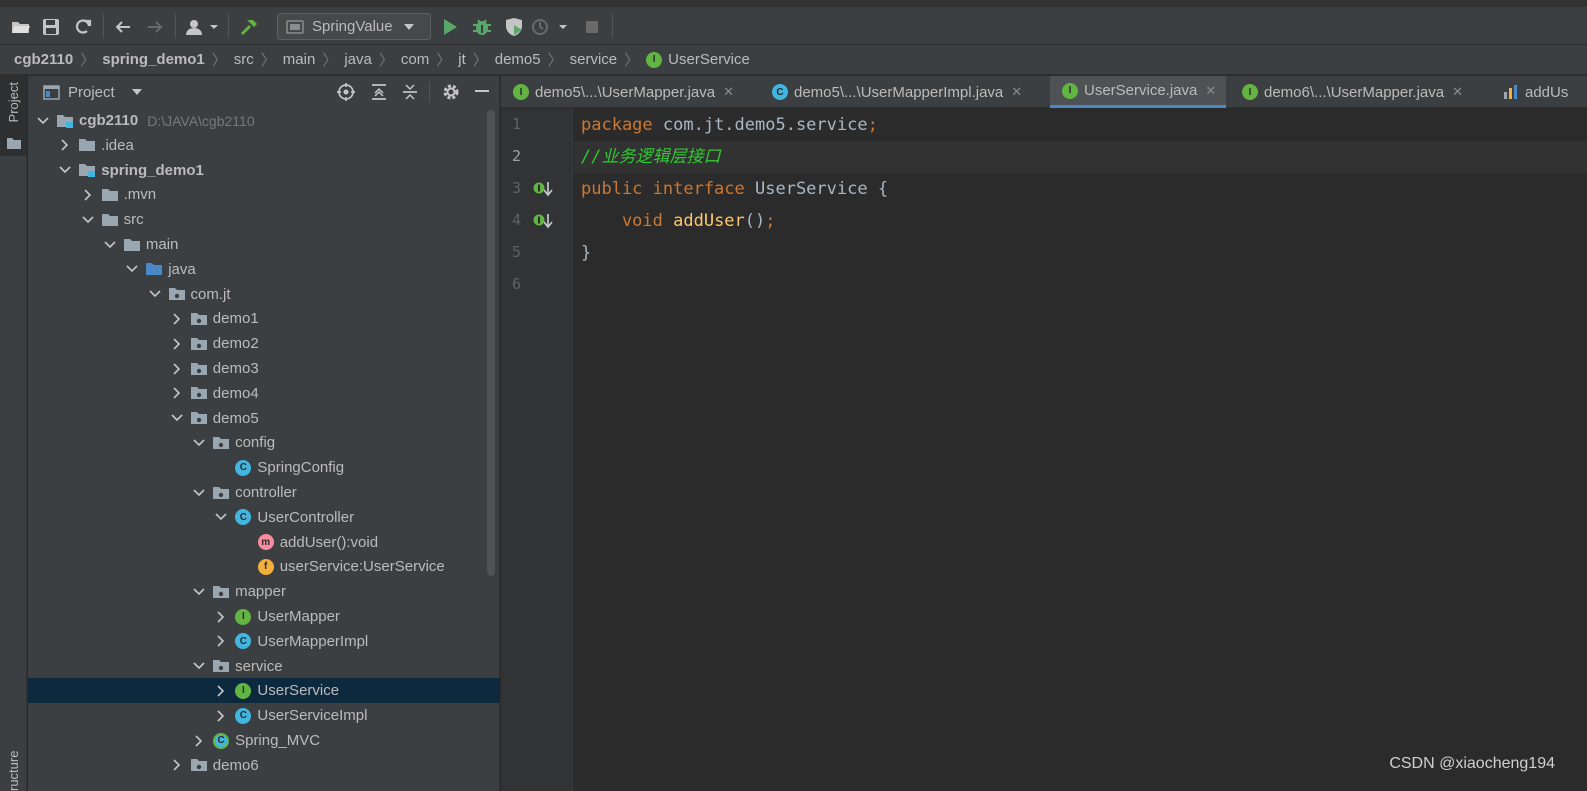 The image size is (1587, 791). Describe the element at coordinates (462, 59) in the screenshot. I see `breadcrumb-item: jt` at that location.